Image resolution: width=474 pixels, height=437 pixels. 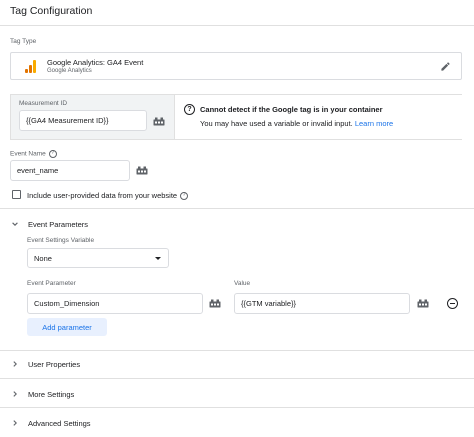 I want to click on event-parameter-input: Custom_Dimension, so click(x=115, y=303).